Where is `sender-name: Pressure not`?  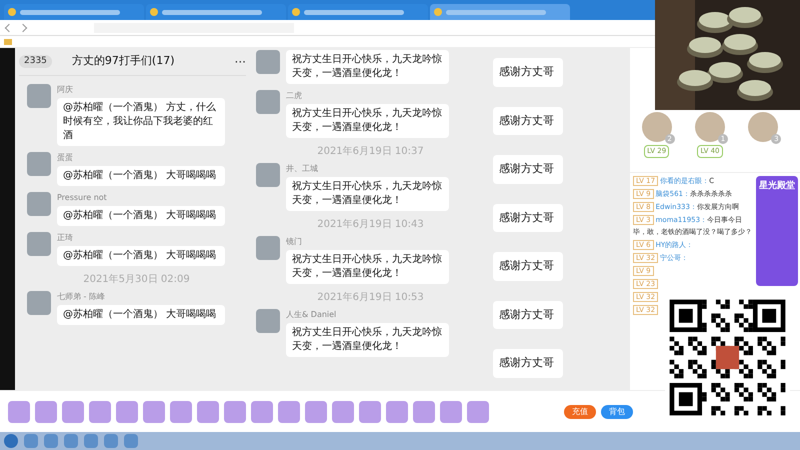 sender-name: Pressure not is located at coordinates (82, 198).